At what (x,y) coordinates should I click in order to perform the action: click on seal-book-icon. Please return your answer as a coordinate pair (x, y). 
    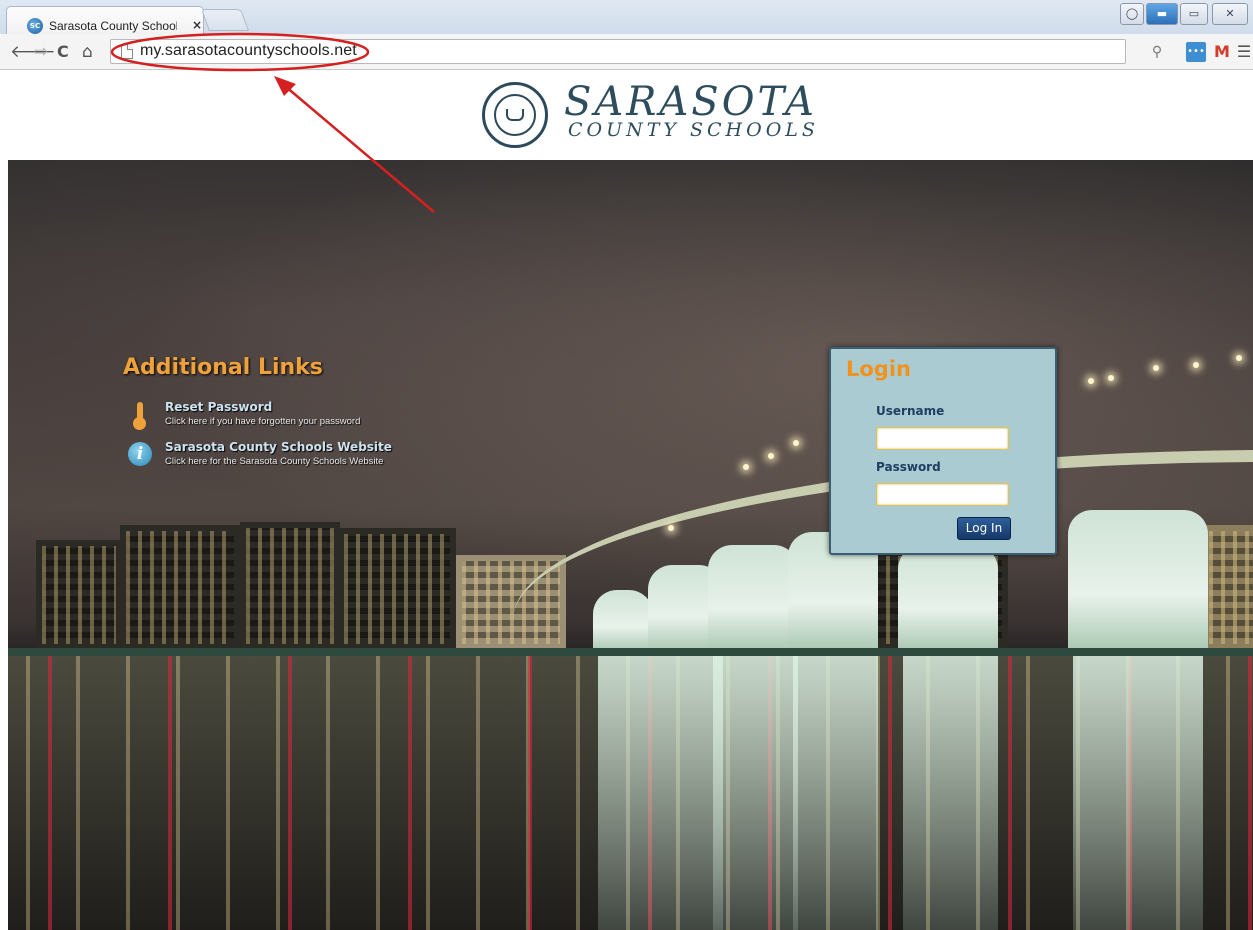
    Looking at the image, I should click on (515, 115).